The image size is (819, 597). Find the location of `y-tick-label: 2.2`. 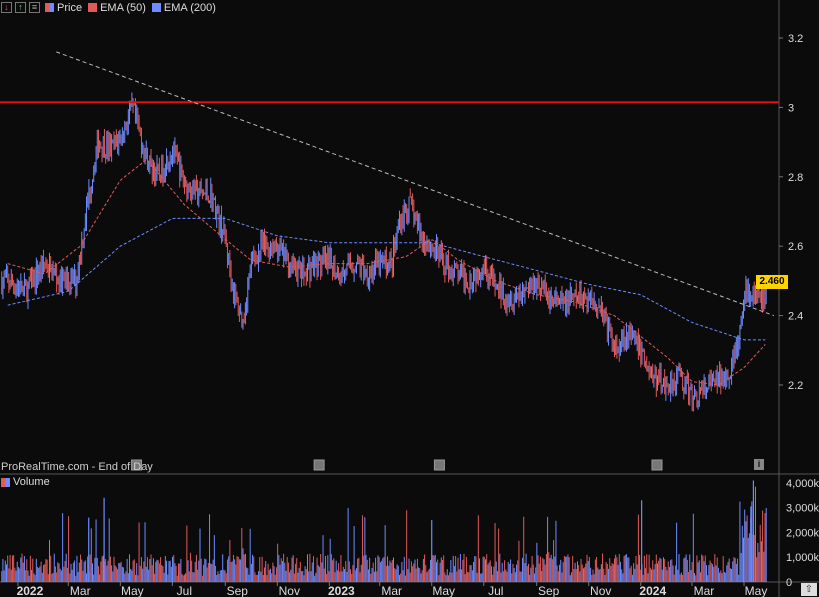

y-tick-label: 2.2 is located at coordinates (795, 386).